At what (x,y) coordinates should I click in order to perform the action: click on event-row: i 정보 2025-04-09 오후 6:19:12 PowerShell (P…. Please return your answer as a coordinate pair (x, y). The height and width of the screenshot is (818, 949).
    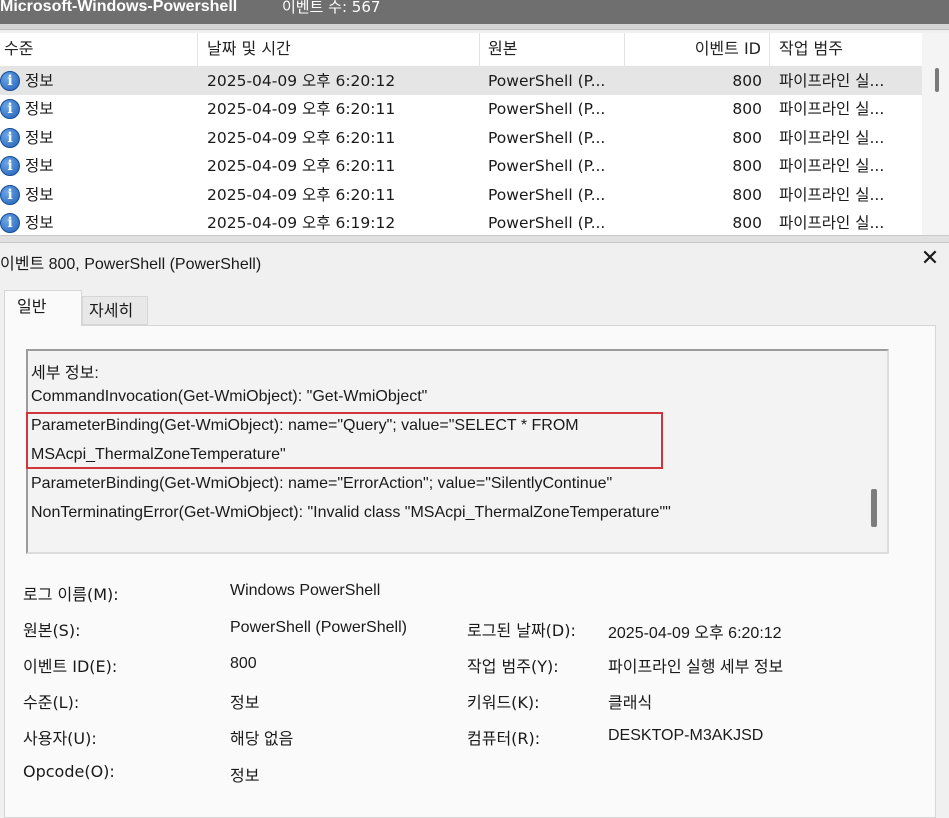
    Looking at the image, I should click on (461, 222).